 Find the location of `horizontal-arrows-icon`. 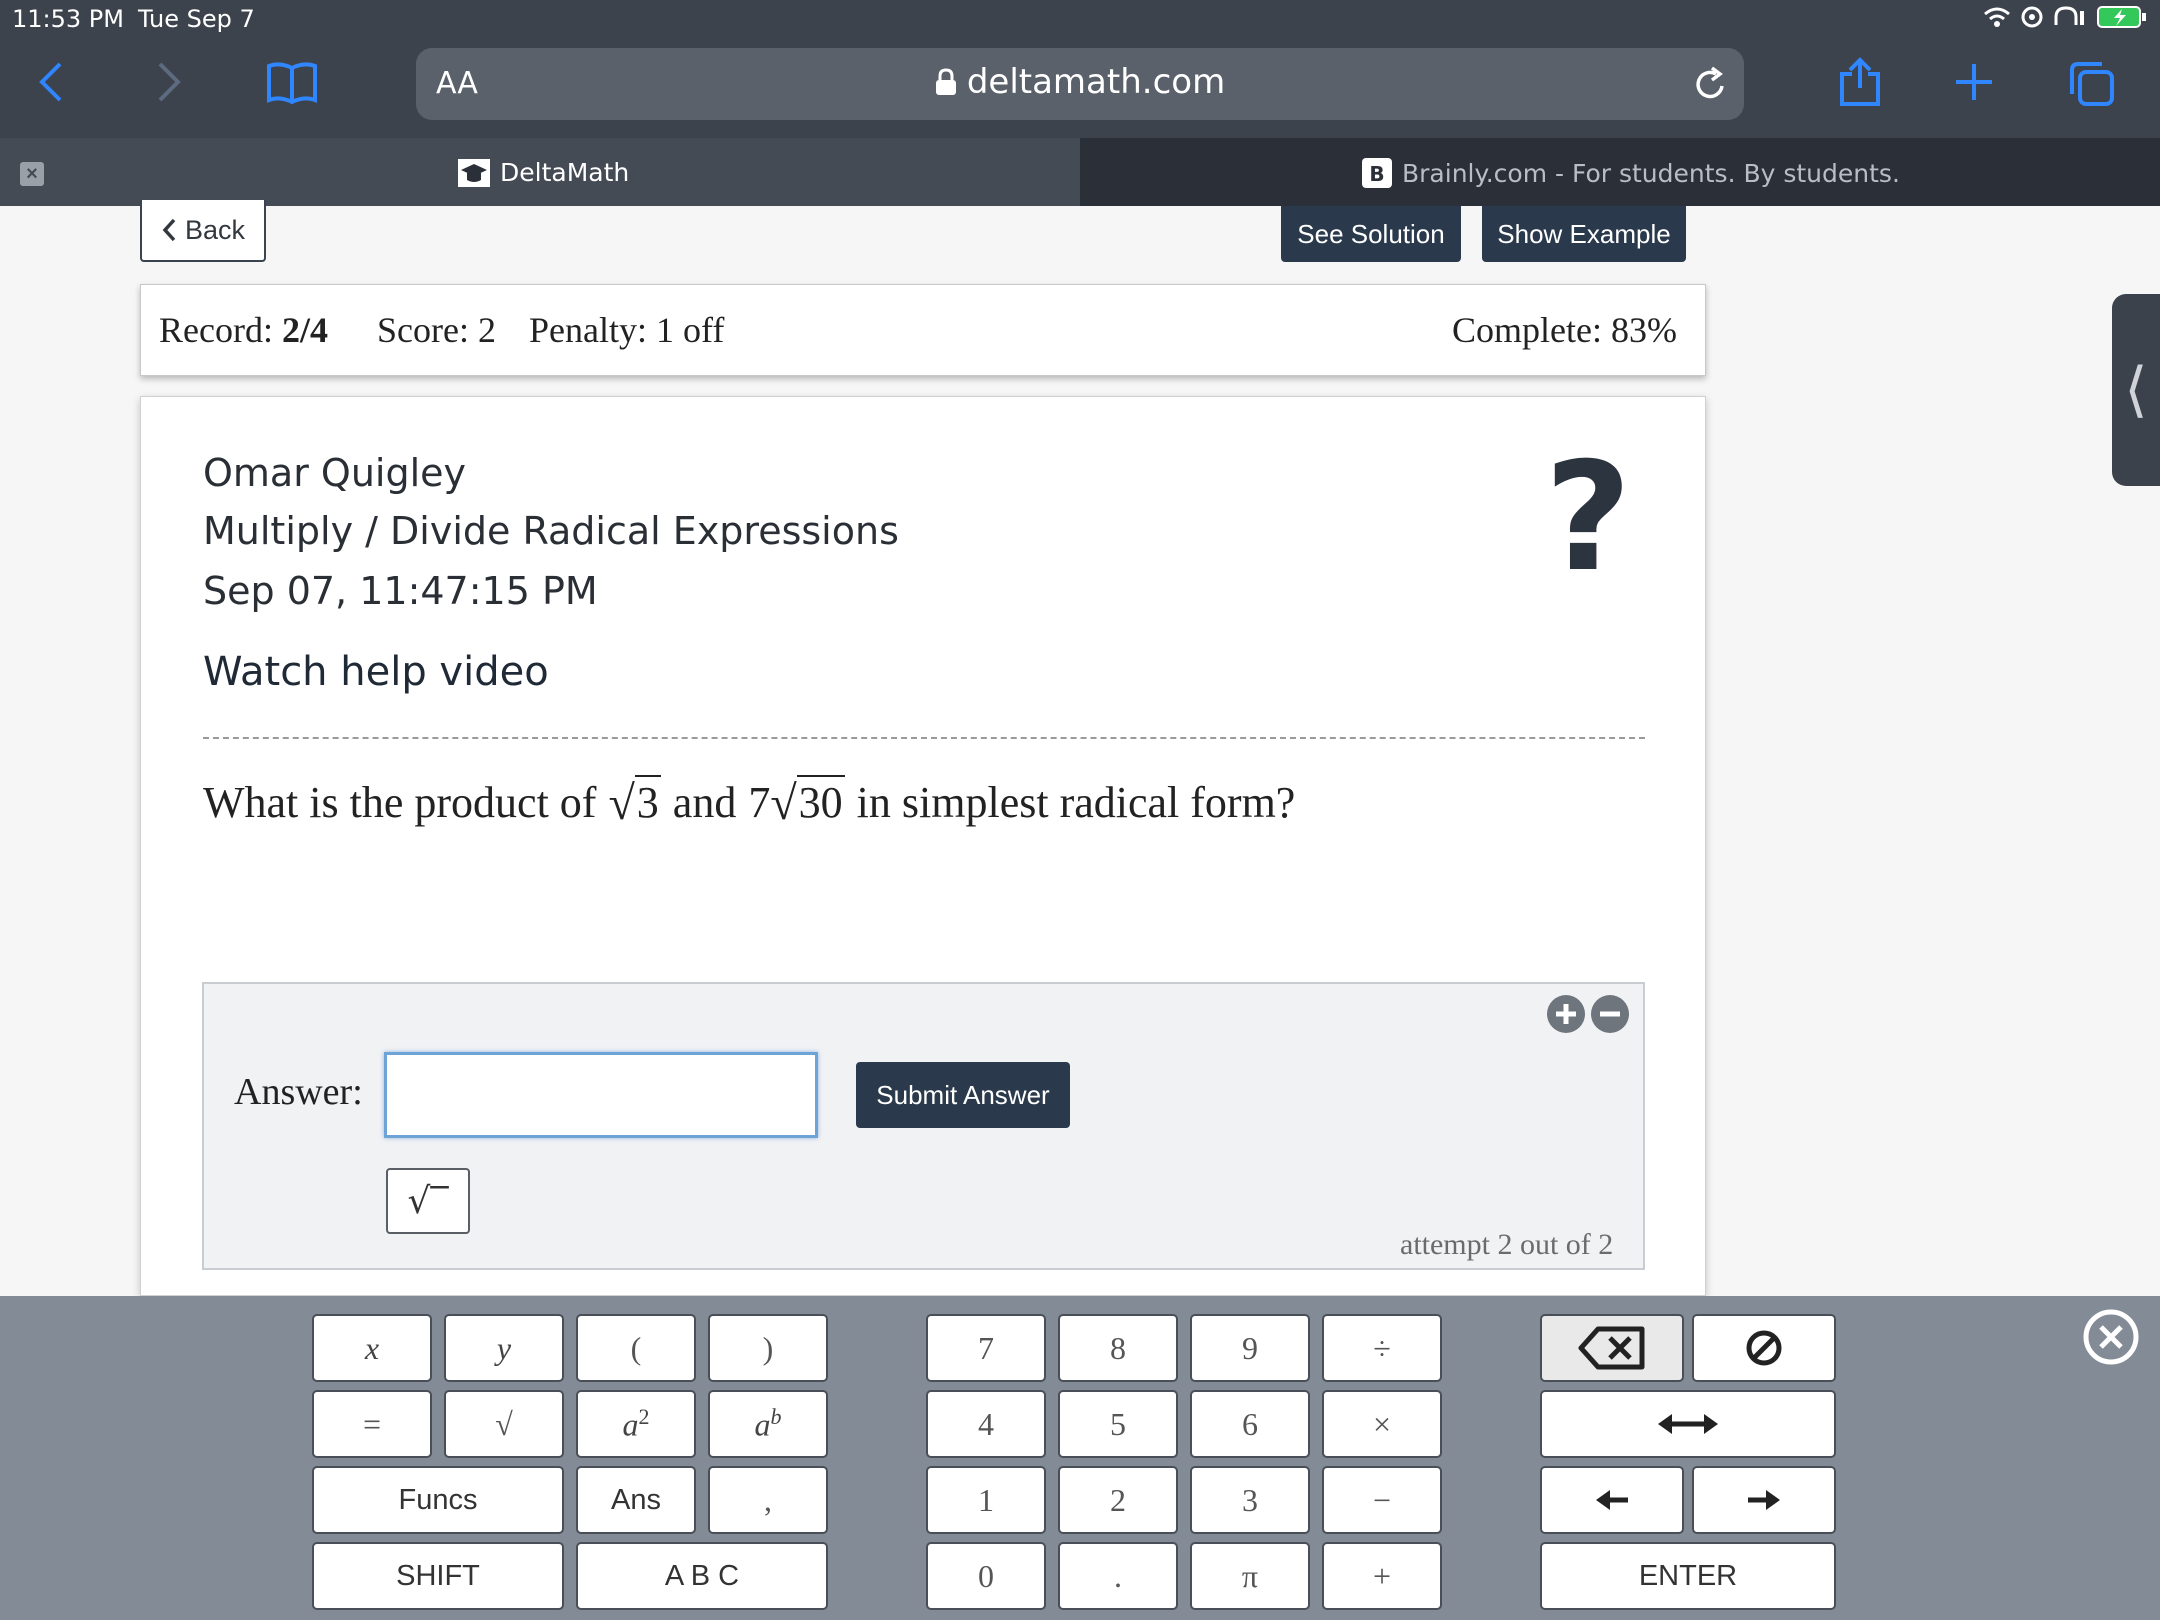

horizontal-arrows-icon is located at coordinates (1688, 1424).